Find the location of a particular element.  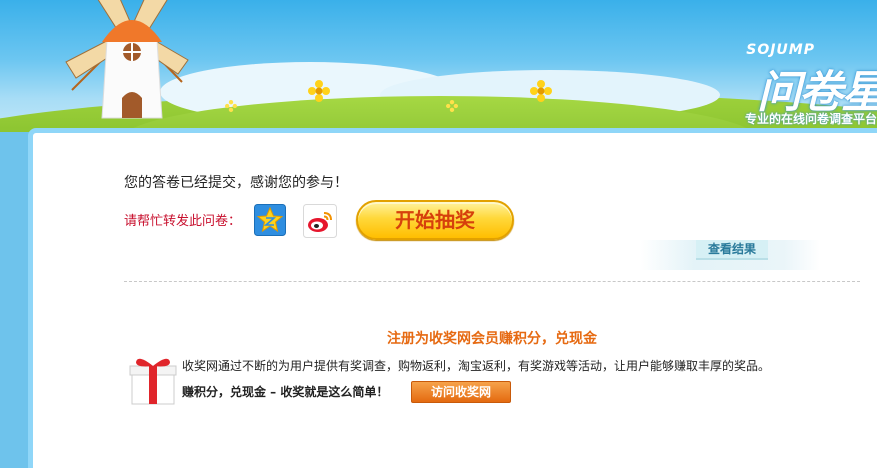

brand-logo: SOJUMP 问卷星 专业的在线问卷调查平台 is located at coordinates (792, 83).